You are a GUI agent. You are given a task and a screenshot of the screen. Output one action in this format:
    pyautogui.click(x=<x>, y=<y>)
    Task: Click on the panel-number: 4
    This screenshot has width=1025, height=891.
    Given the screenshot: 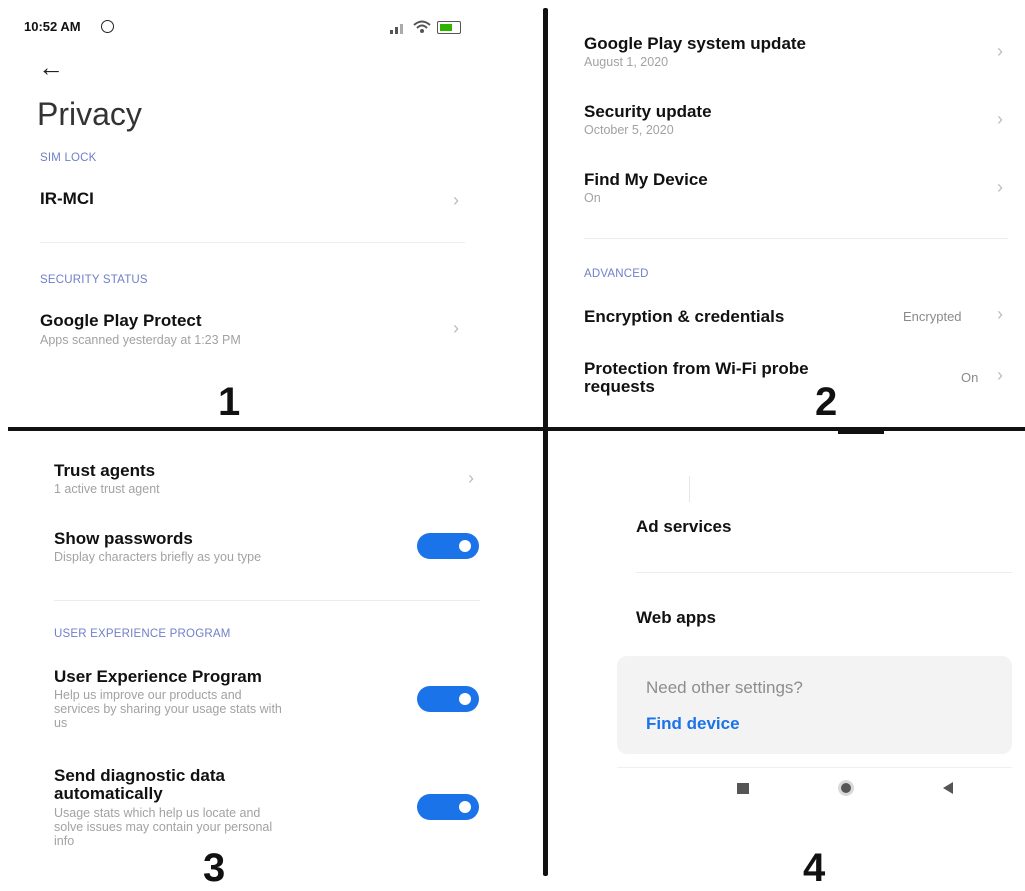 What is the action you would take?
    pyautogui.click(x=814, y=868)
    